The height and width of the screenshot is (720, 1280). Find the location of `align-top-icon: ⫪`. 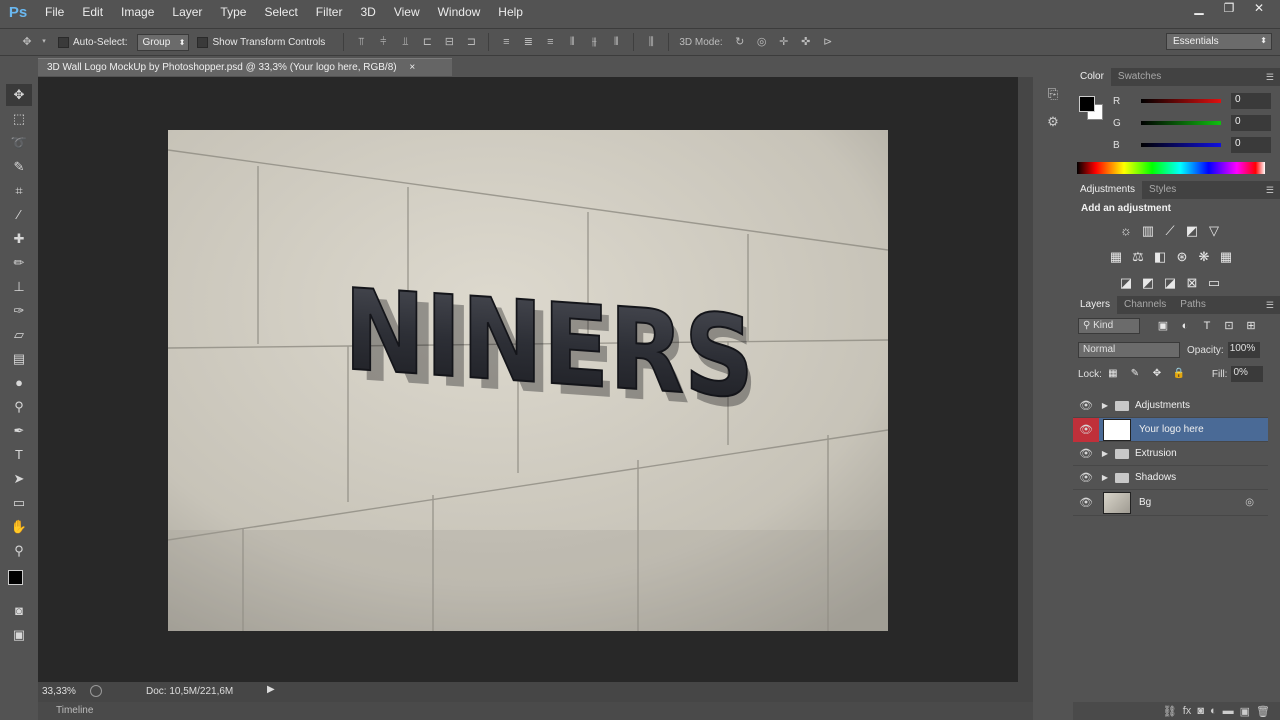

align-top-icon: ⫪ is located at coordinates (361, 42).